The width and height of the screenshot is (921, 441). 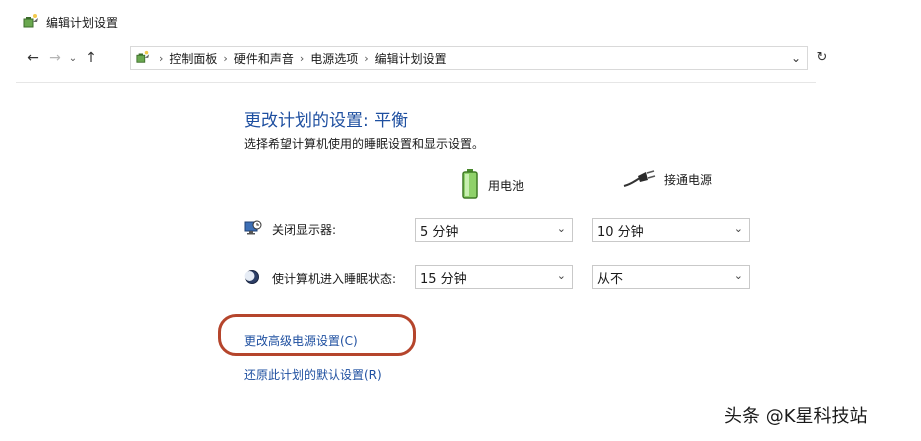 I want to click on power-plug-icon, so click(x=639, y=179).